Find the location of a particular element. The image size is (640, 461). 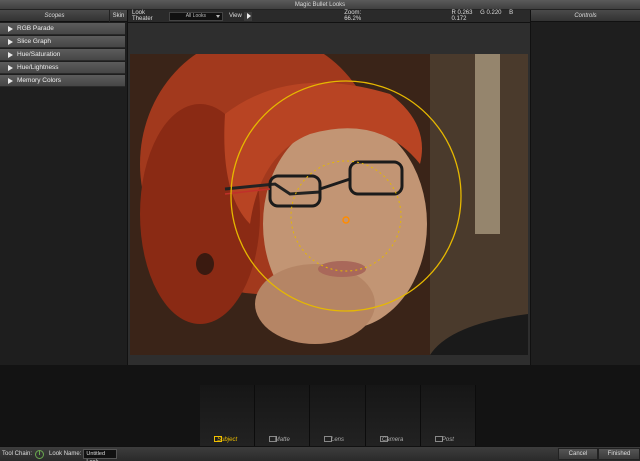

controls-panel: Controls is located at coordinates (585, 187).